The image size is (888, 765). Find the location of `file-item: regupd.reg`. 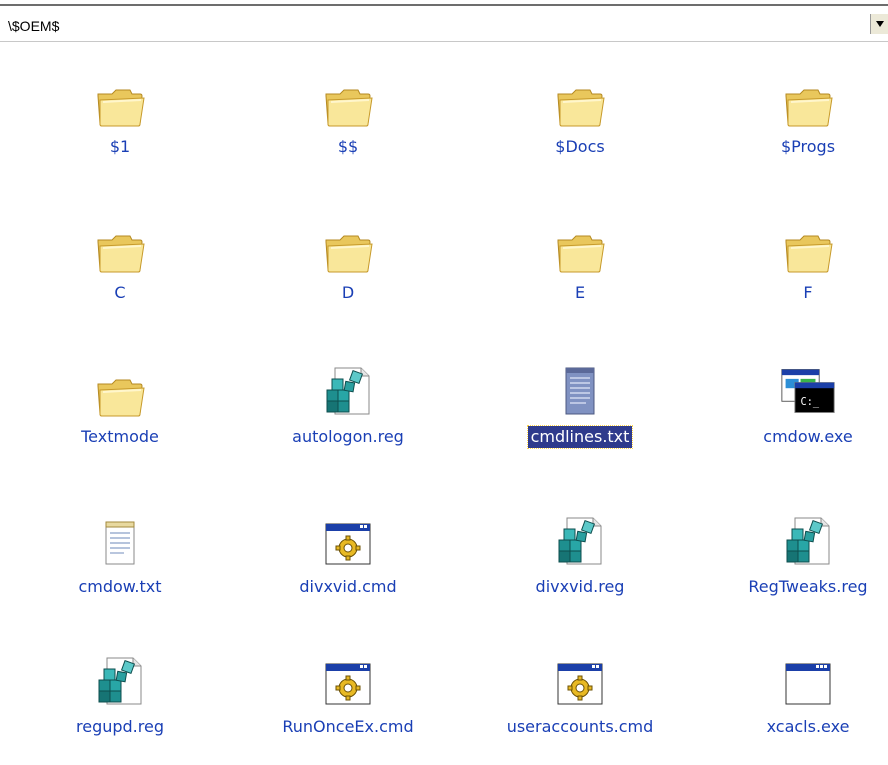

file-item: regupd.reg is located at coordinates (120, 695).